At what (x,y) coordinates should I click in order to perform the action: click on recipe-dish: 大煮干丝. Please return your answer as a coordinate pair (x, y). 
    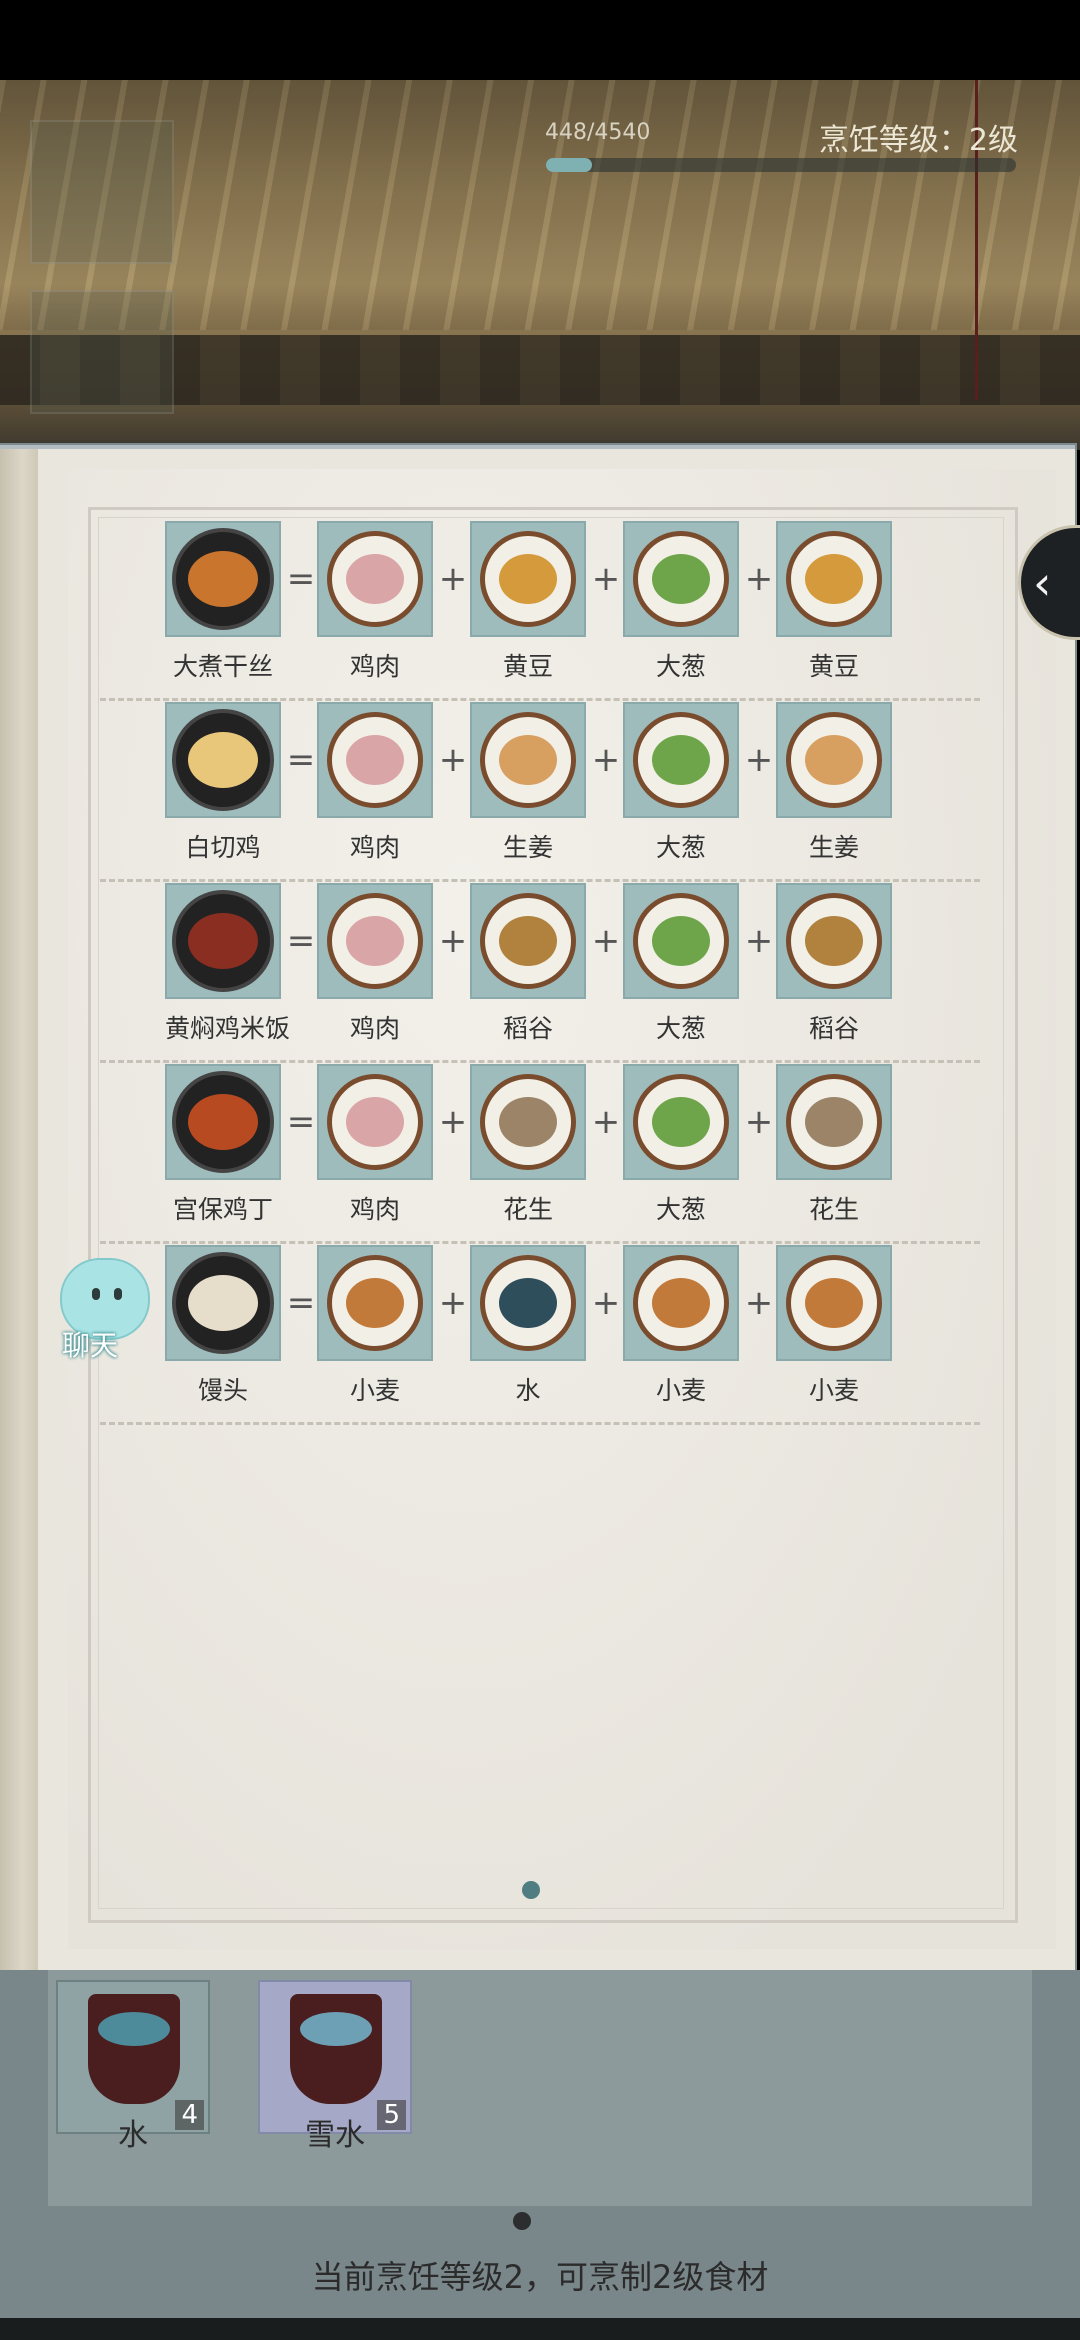
    Looking at the image, I should click on (223, 602).